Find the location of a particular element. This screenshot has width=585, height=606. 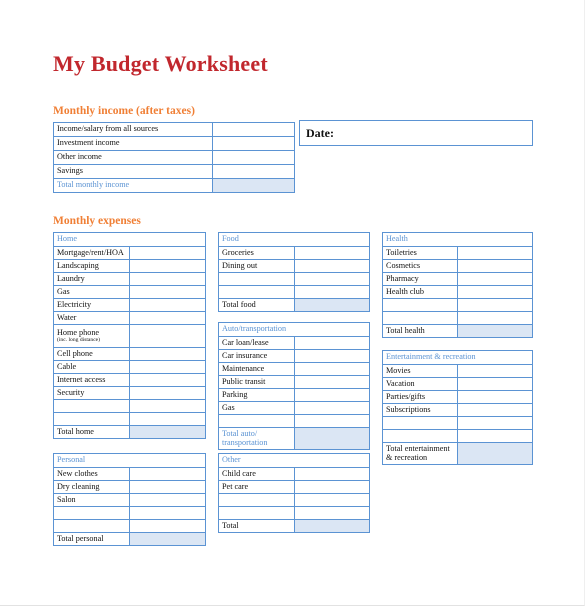

row-label: Home phone (inc. long distance) is located at coordinates (91, 336).